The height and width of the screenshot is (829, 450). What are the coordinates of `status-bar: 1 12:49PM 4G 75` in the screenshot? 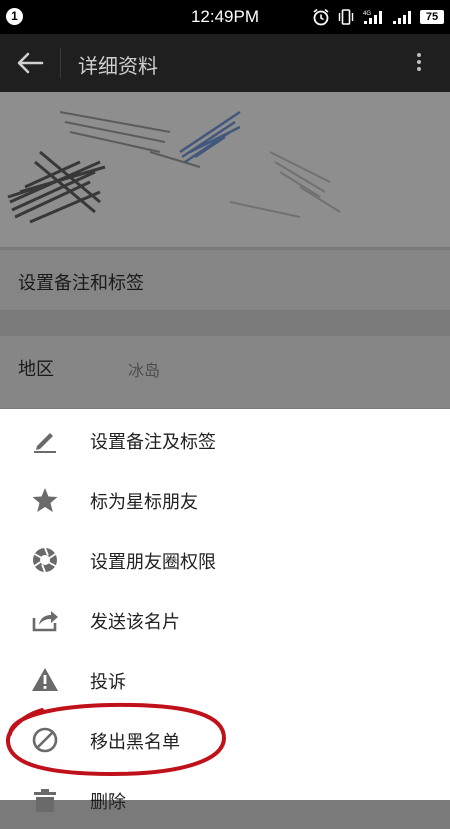 It's located at (225, 17).